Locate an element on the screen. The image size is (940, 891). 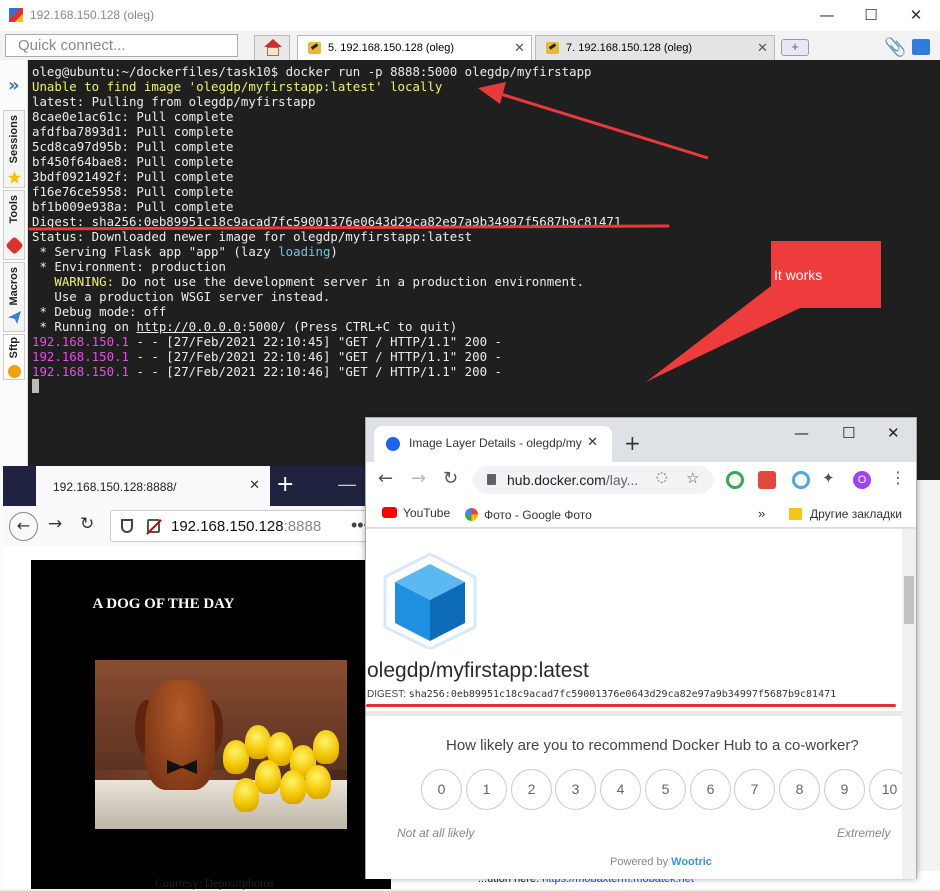
firefox-tab: 192.168.150.128:8888/ ✕ is located at coordinates (153, 486).